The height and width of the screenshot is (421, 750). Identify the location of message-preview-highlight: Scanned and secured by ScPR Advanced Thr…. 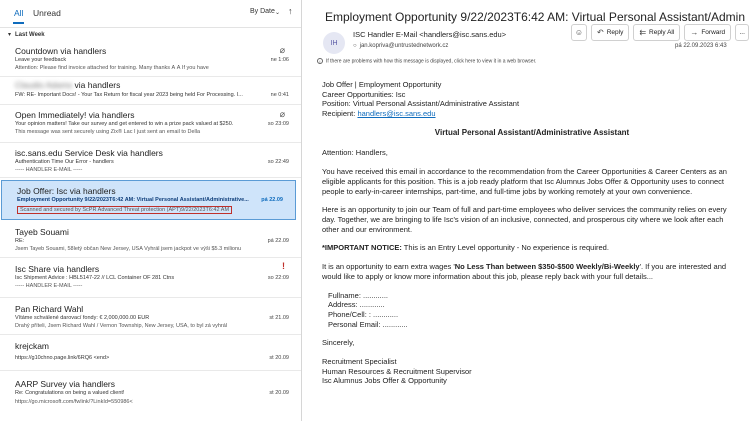
(125, 210).